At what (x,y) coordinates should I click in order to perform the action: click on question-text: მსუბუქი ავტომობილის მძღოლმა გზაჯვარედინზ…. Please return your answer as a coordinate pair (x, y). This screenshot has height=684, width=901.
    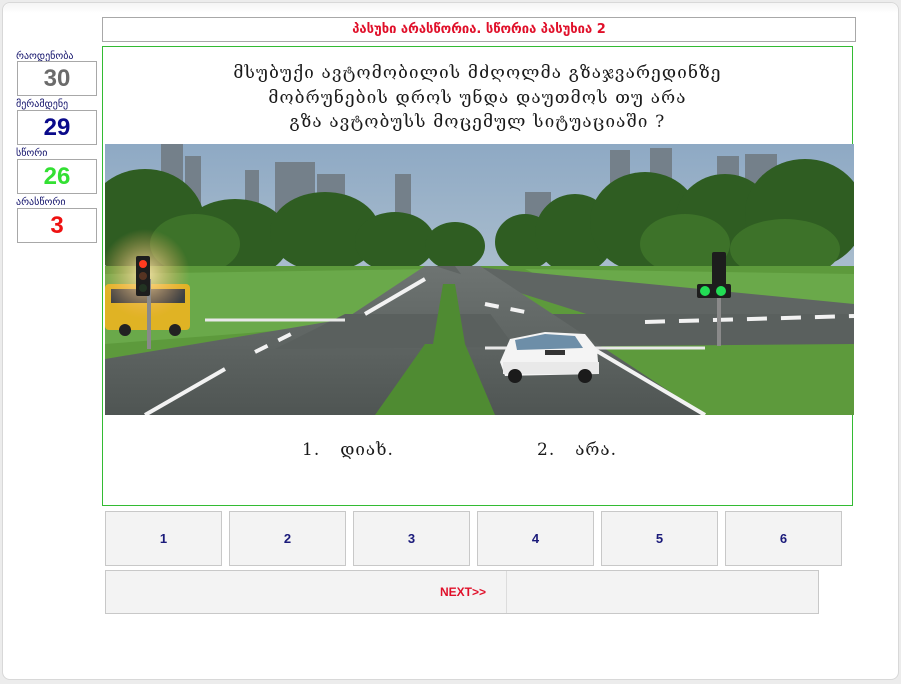
    Looking at the image, I should click on (477, 98).